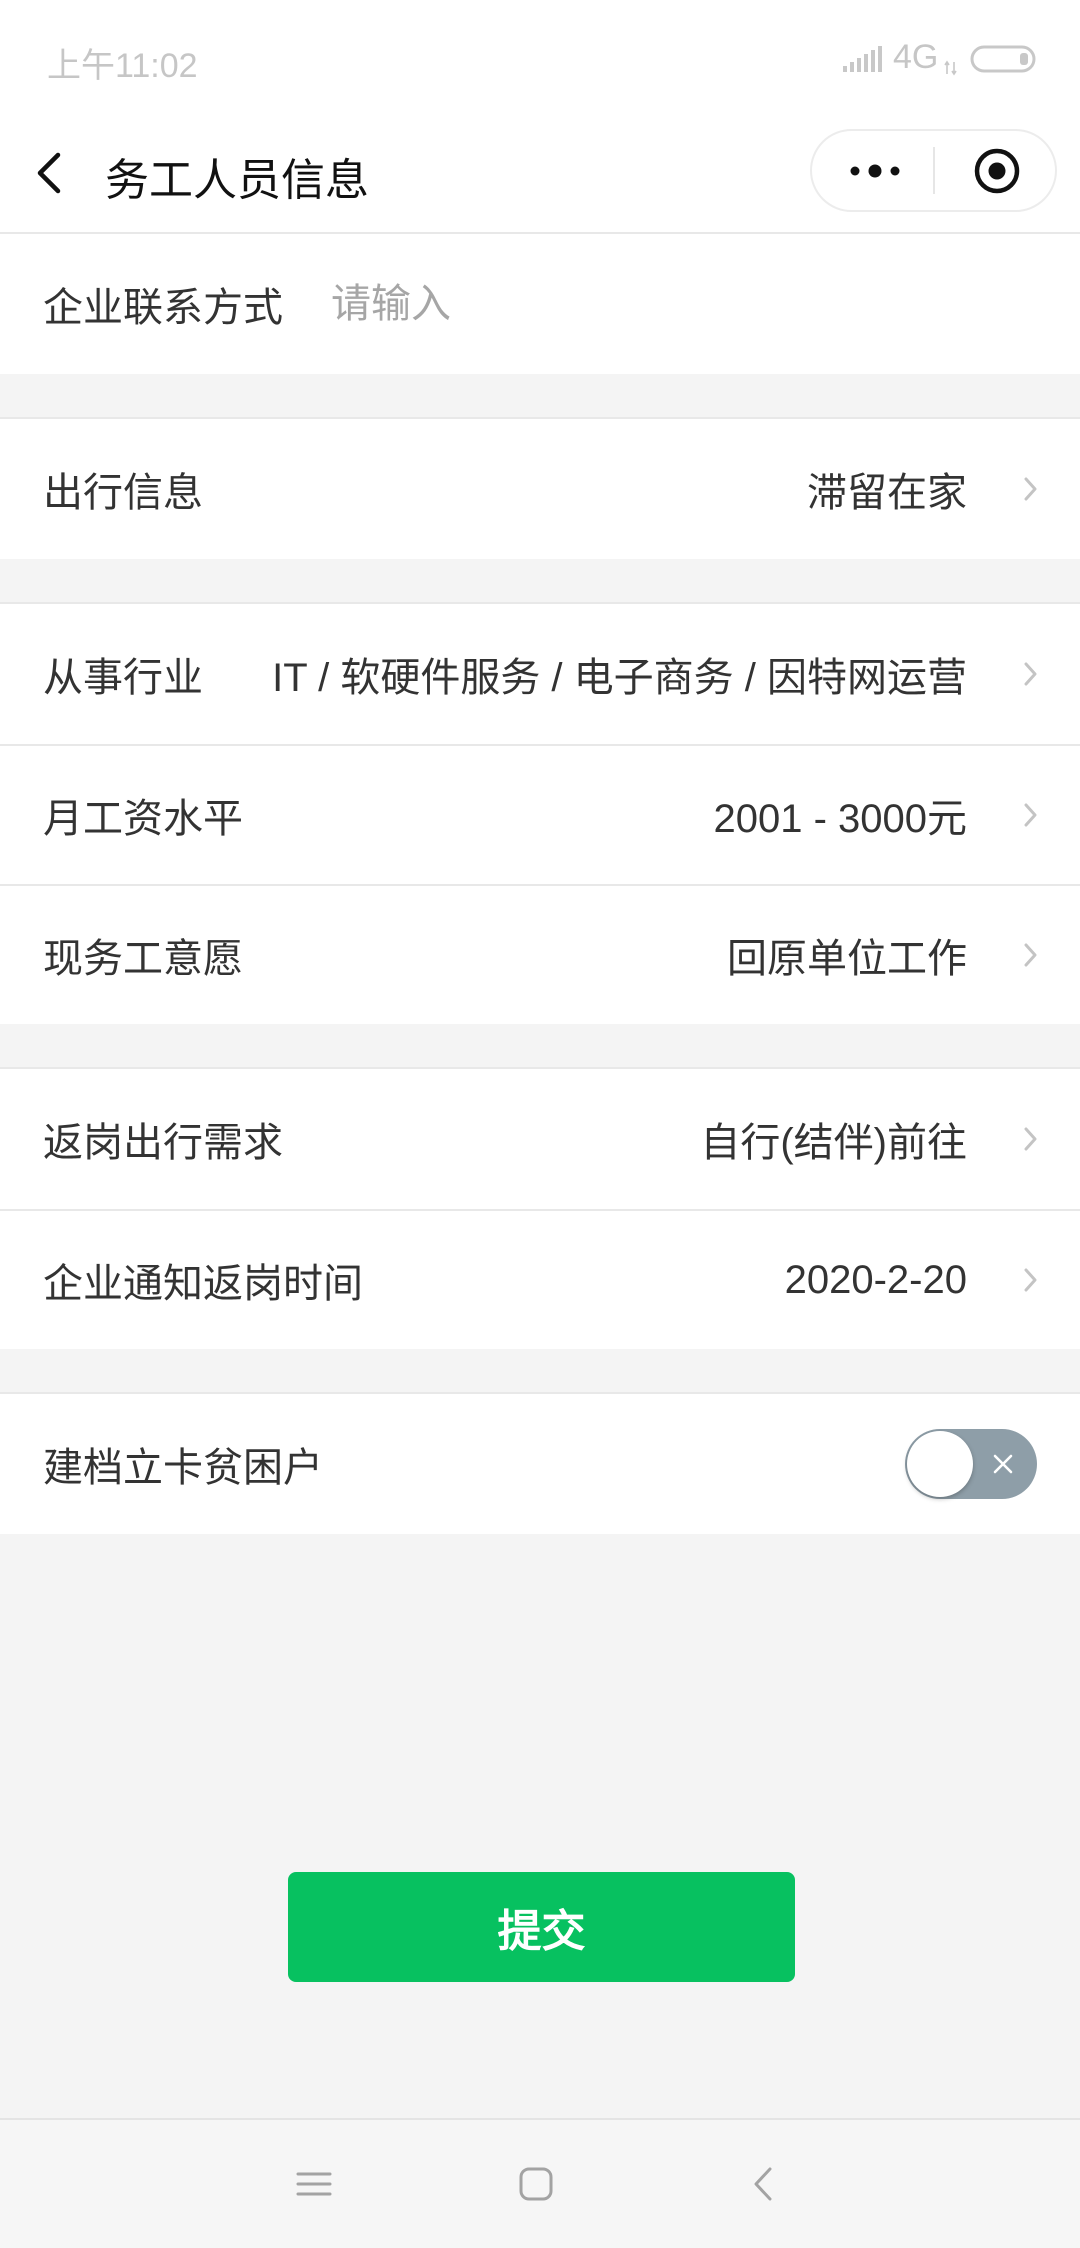 This screenshot has width=1080, height=2248. What do you see at coordinates (619, 678) in the screenshot?
I see `industry-value: IT / 软硬件服务 / 电子商务 / 因特网运营` at bounding box center [619, 678].